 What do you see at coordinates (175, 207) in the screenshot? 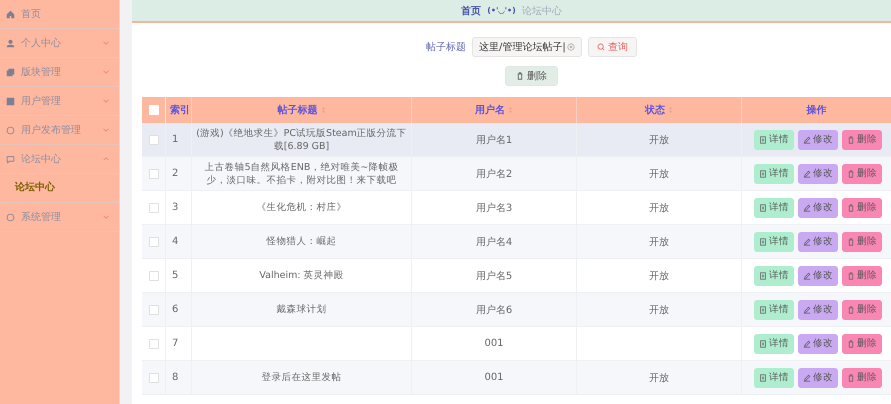
I see `table-cell: 3` at bounding box center [175, 207].